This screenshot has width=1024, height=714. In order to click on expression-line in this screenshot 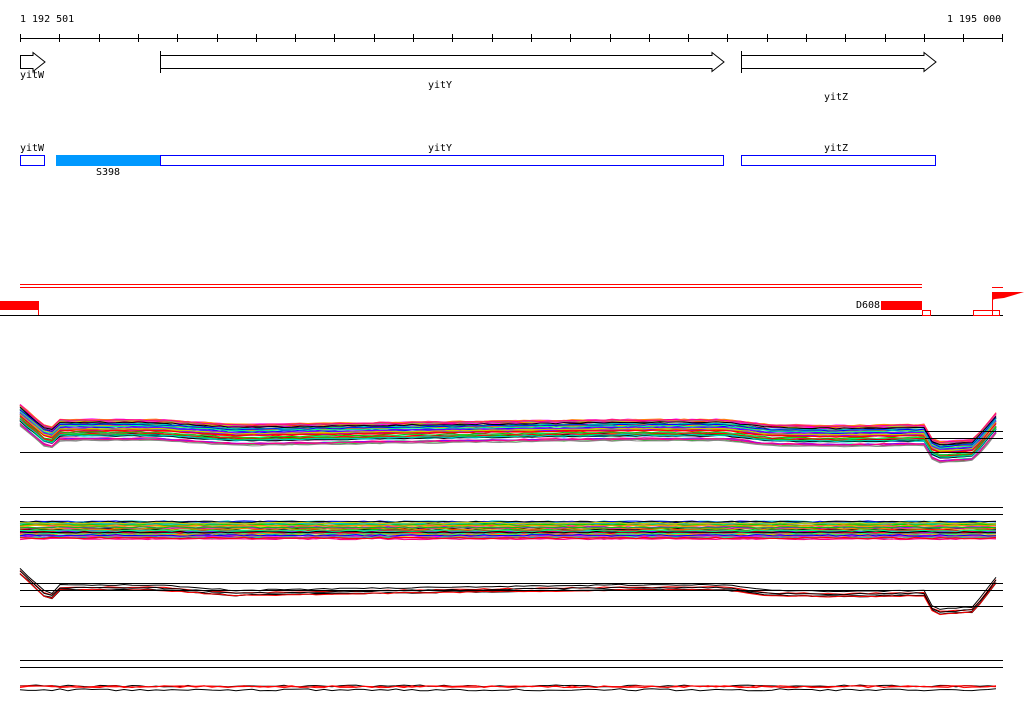, I will do `click(508, 690)`.